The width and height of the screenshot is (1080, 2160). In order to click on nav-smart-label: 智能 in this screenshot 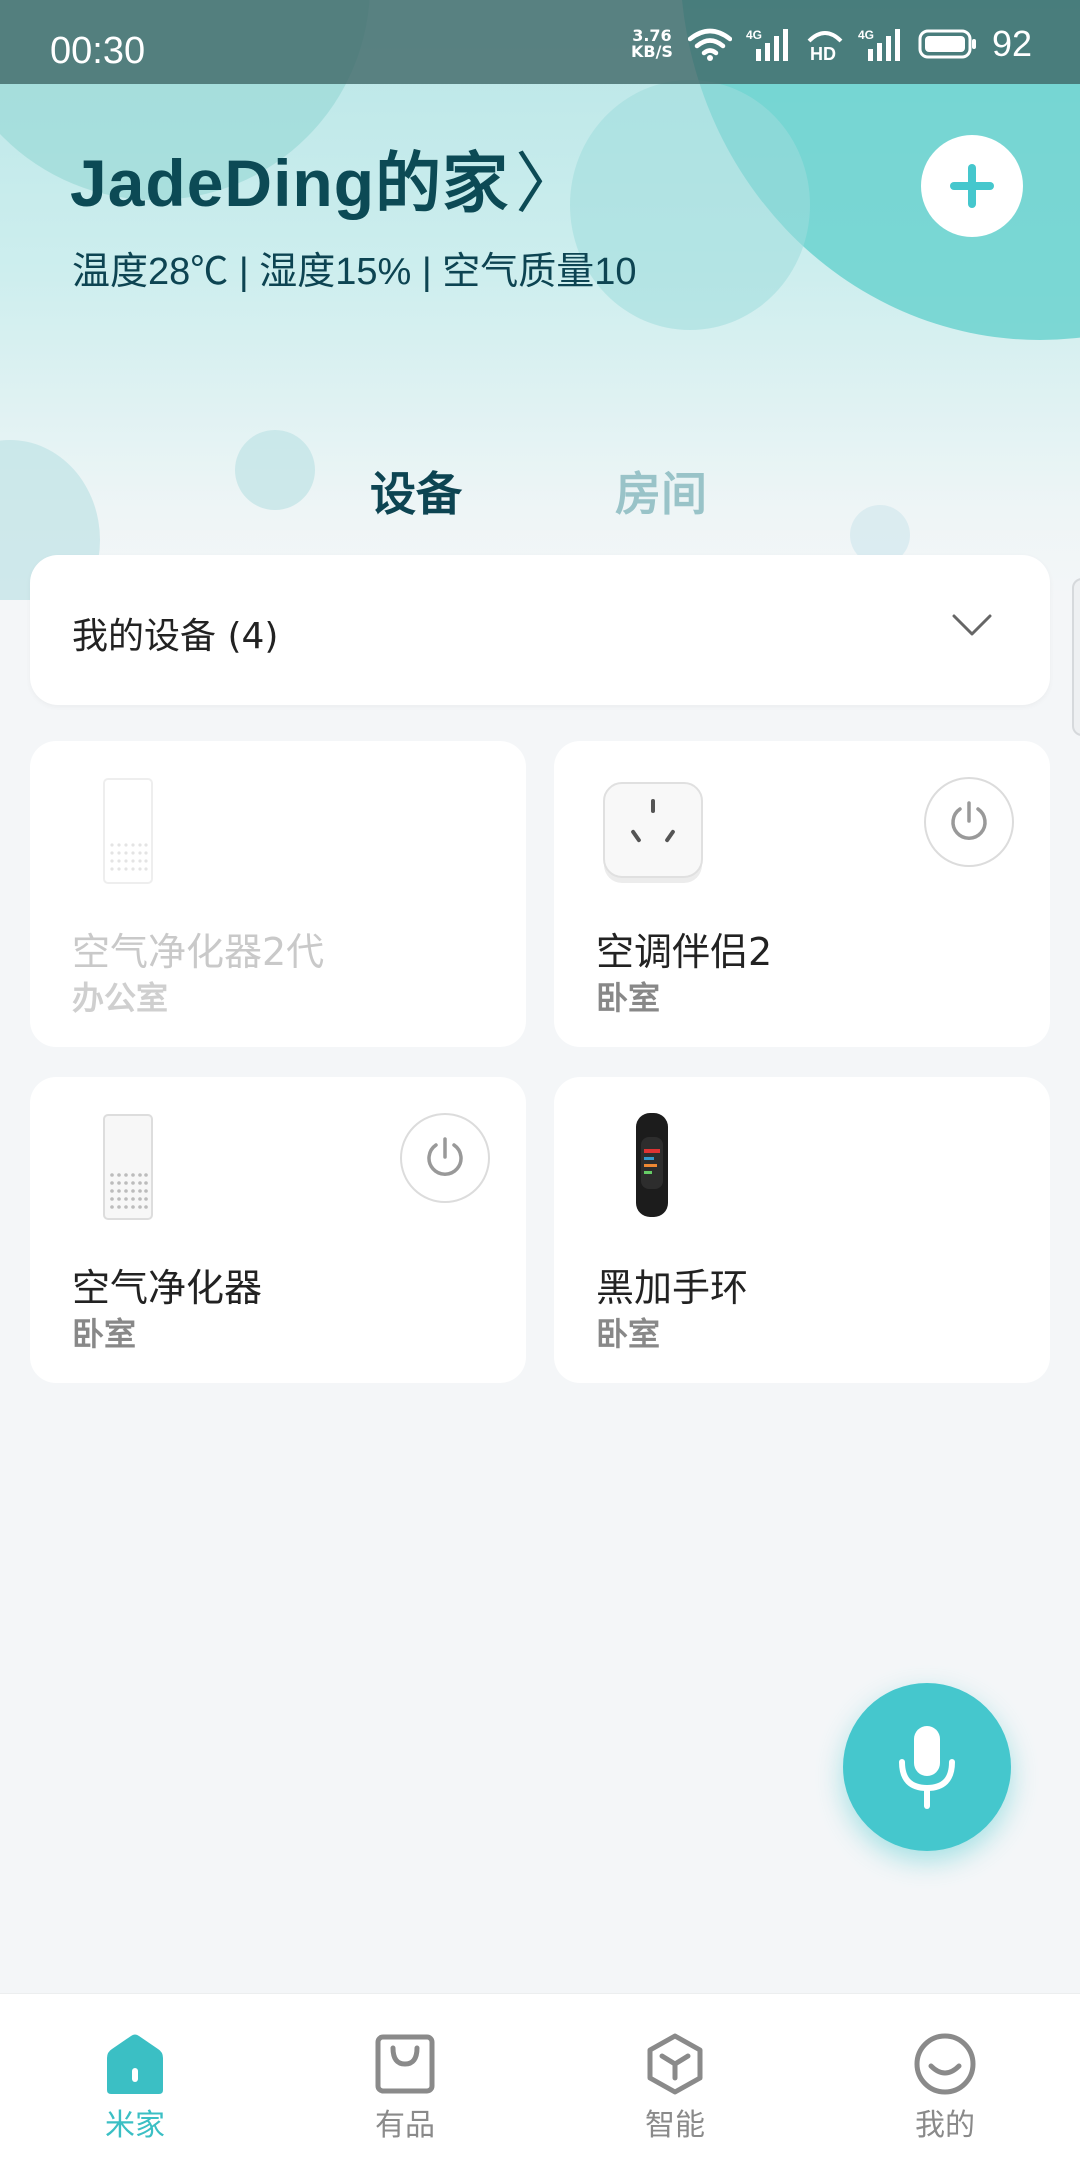, I will do `click(675, 2125)`.